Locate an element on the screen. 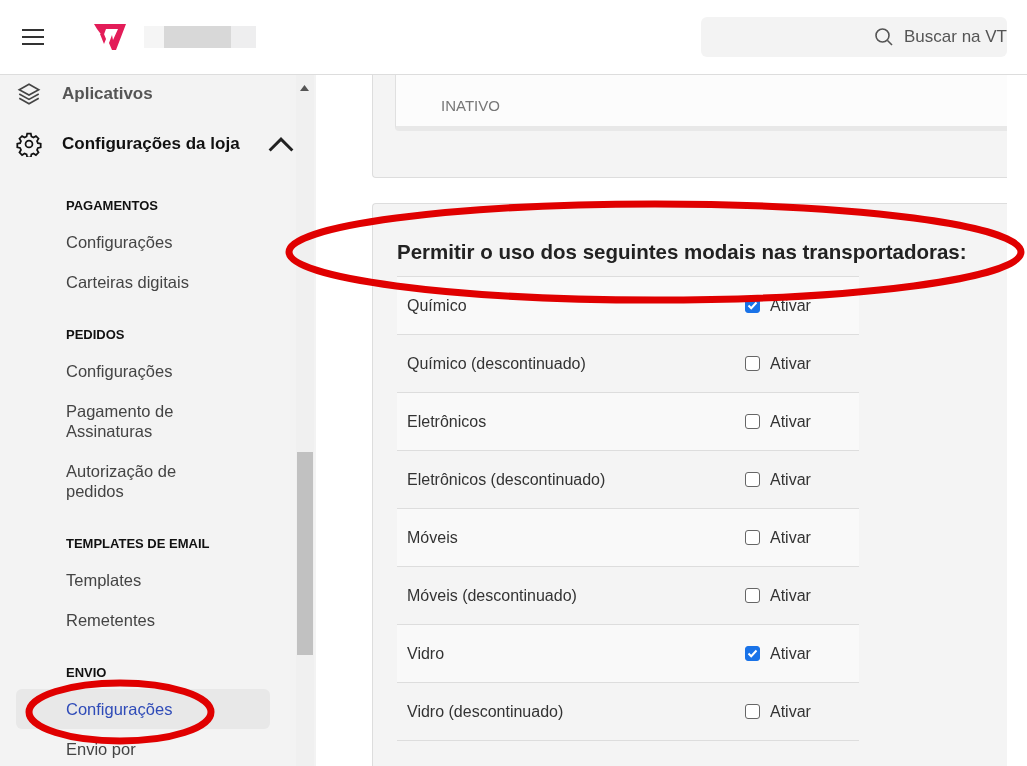  logo-icon is located at coordinates (110, 37).